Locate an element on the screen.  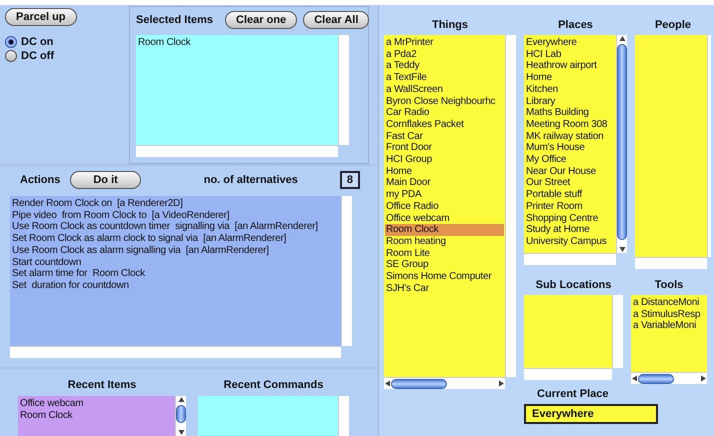
list-item: a Teddy is located at coordinates (444, 66).